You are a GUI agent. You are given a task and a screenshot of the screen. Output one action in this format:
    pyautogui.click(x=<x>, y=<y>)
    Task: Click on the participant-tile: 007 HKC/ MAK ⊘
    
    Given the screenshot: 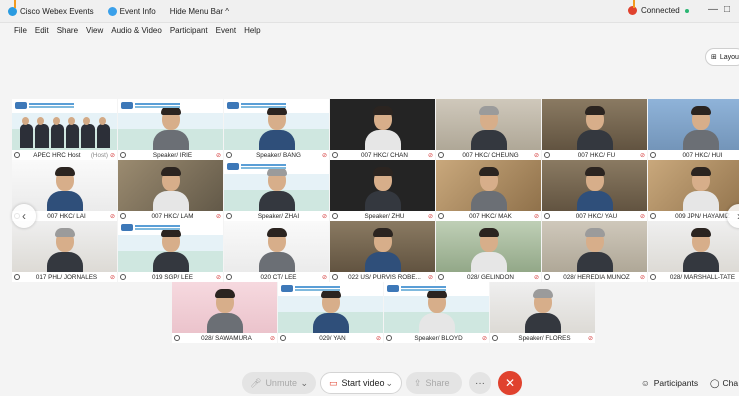 What is the action you would take?
    pyautogui.click(x=488, y=190)
    